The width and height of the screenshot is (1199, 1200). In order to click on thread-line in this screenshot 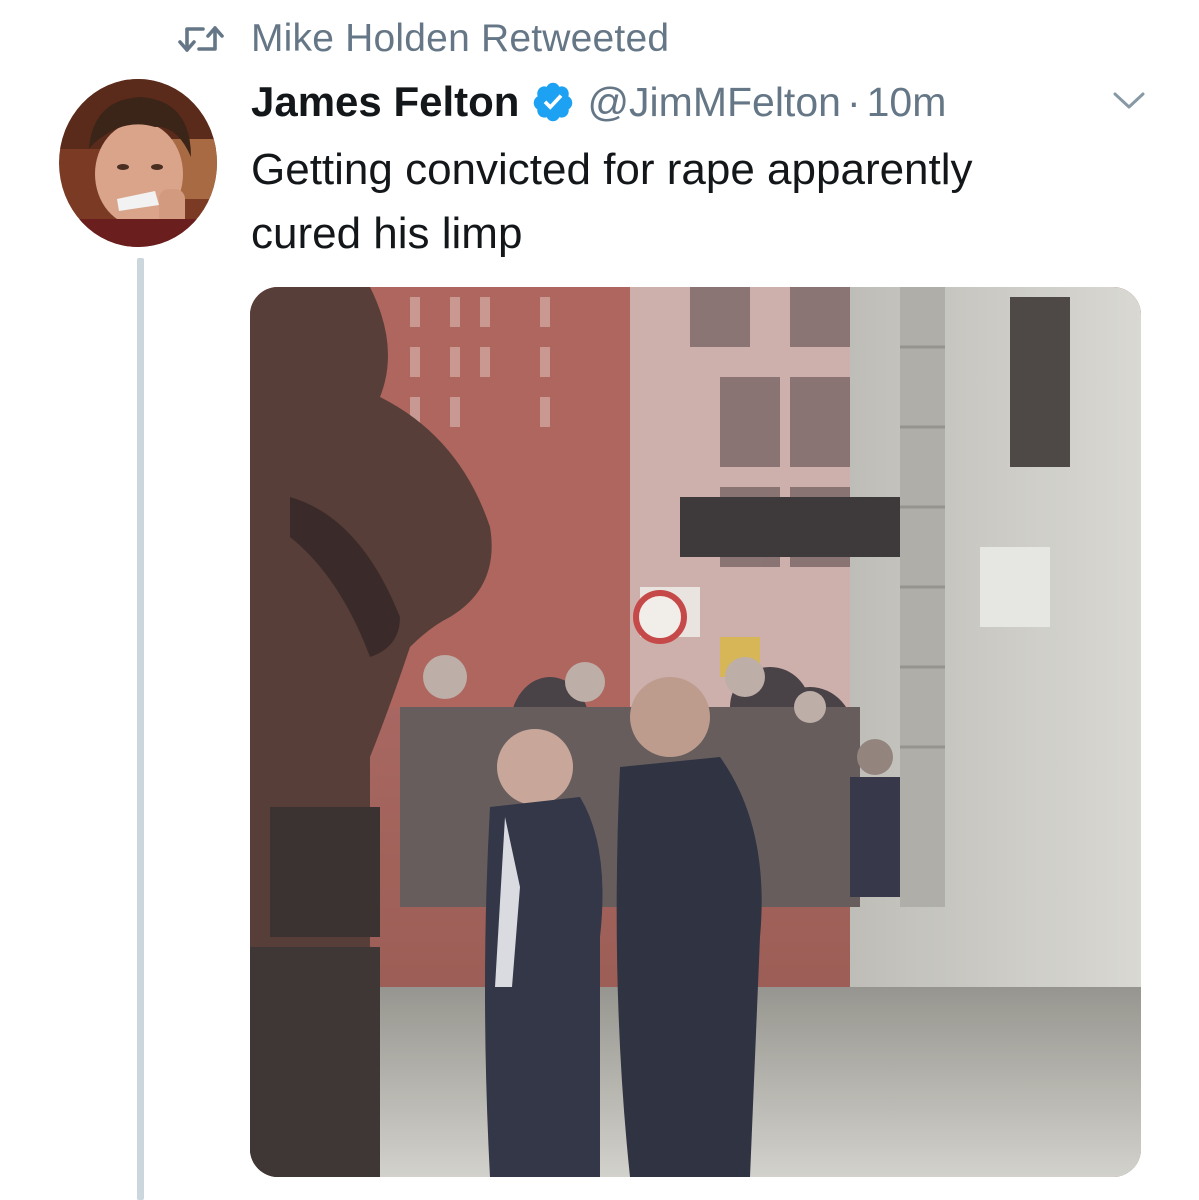, I will do `click(140, 729)`.